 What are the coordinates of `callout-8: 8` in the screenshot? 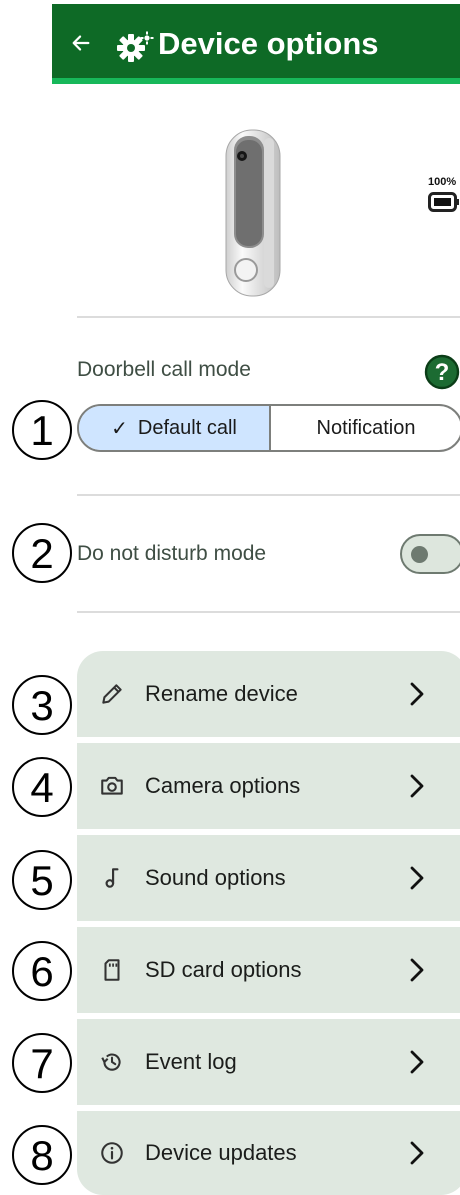 It's located at (42, 1155).